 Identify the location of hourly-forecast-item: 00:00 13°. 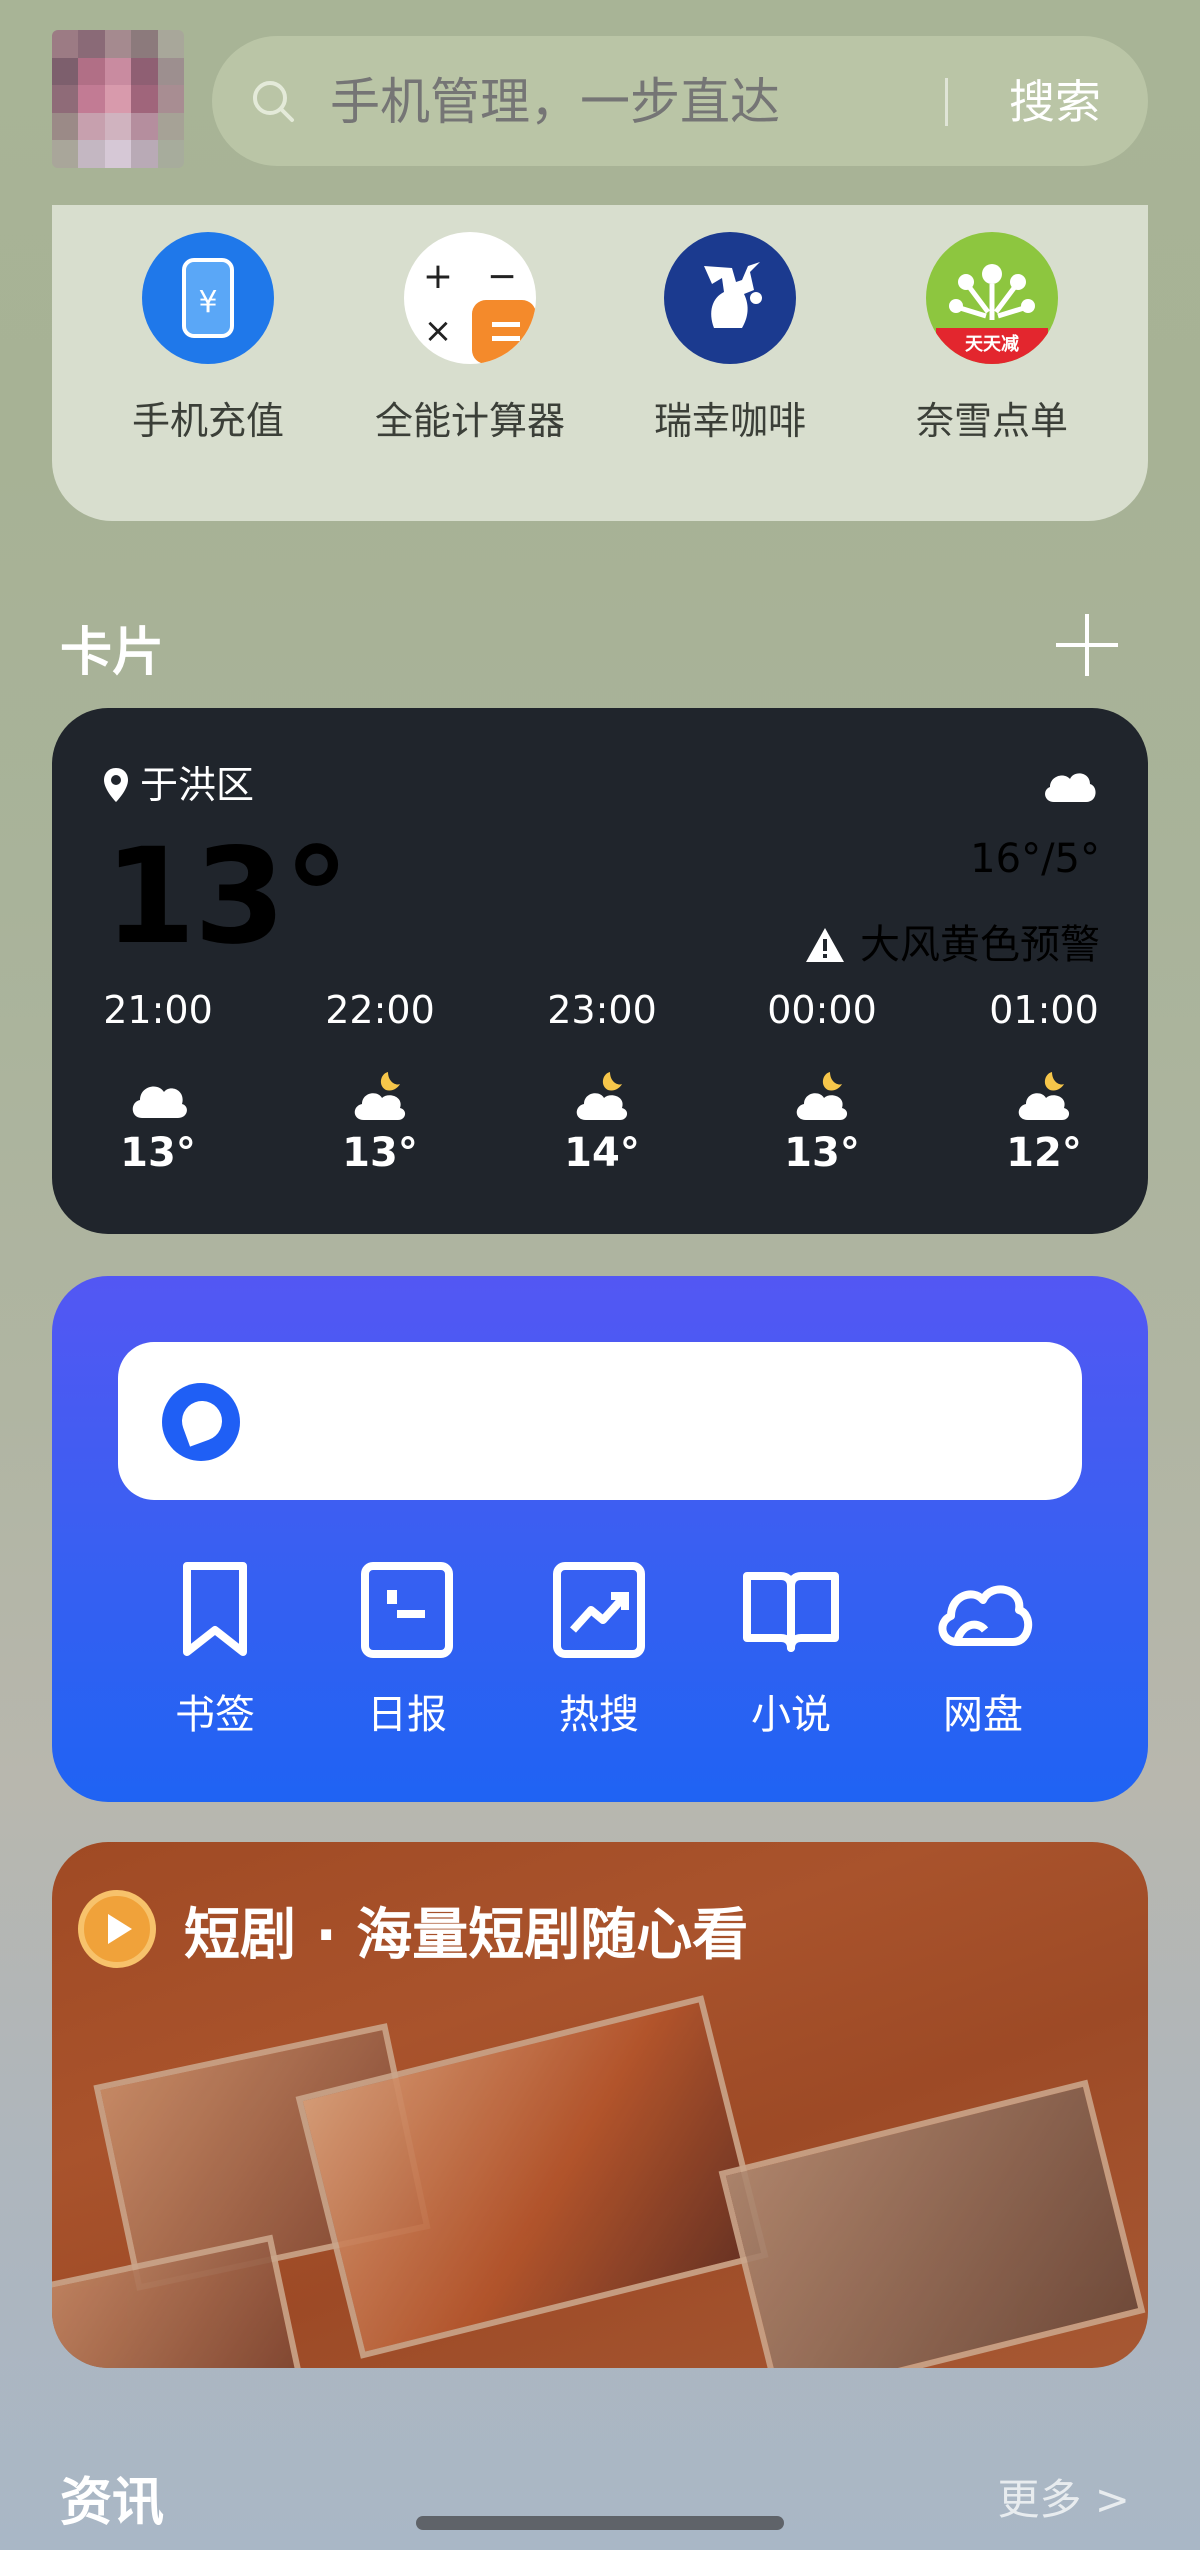
(822, 1082).